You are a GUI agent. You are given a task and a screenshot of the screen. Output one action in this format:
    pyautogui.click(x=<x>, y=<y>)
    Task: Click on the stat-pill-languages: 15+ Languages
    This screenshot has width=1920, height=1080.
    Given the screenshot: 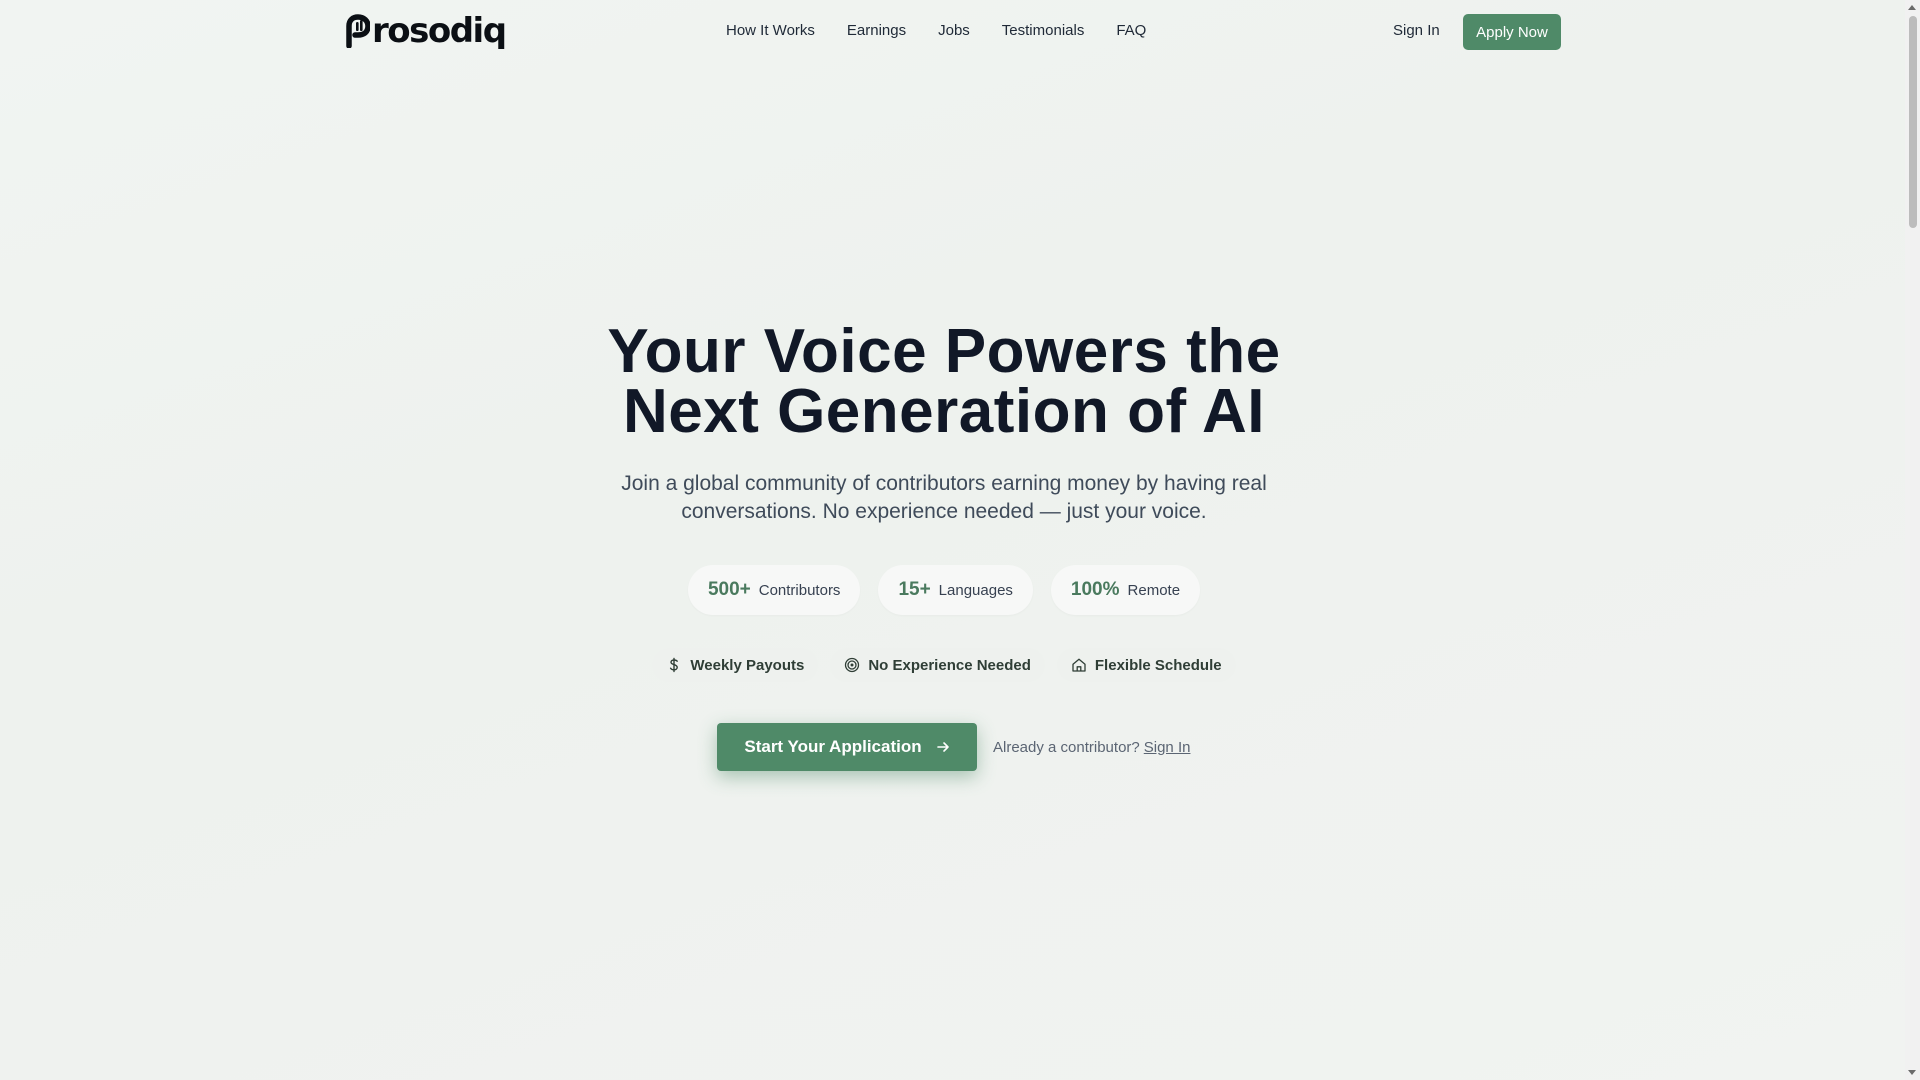 What is the action you would take?
    pyautogui.click(x=955, y=590)
    